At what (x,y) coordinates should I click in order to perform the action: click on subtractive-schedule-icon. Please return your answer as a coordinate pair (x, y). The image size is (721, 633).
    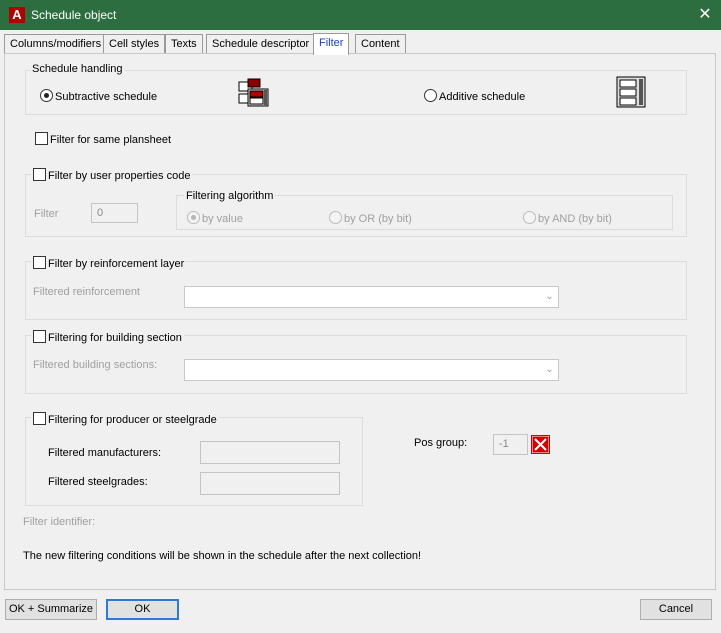
    Looking at the image, I should click on (255, 93).